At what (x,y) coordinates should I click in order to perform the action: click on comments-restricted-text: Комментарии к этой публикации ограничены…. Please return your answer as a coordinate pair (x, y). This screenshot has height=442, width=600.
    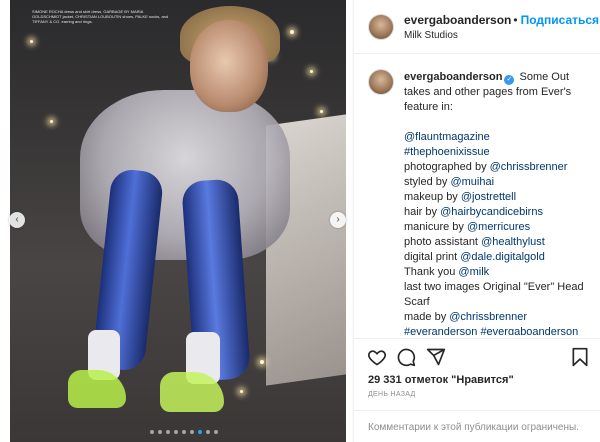
    Looking at the image, I should click on (473, 427).